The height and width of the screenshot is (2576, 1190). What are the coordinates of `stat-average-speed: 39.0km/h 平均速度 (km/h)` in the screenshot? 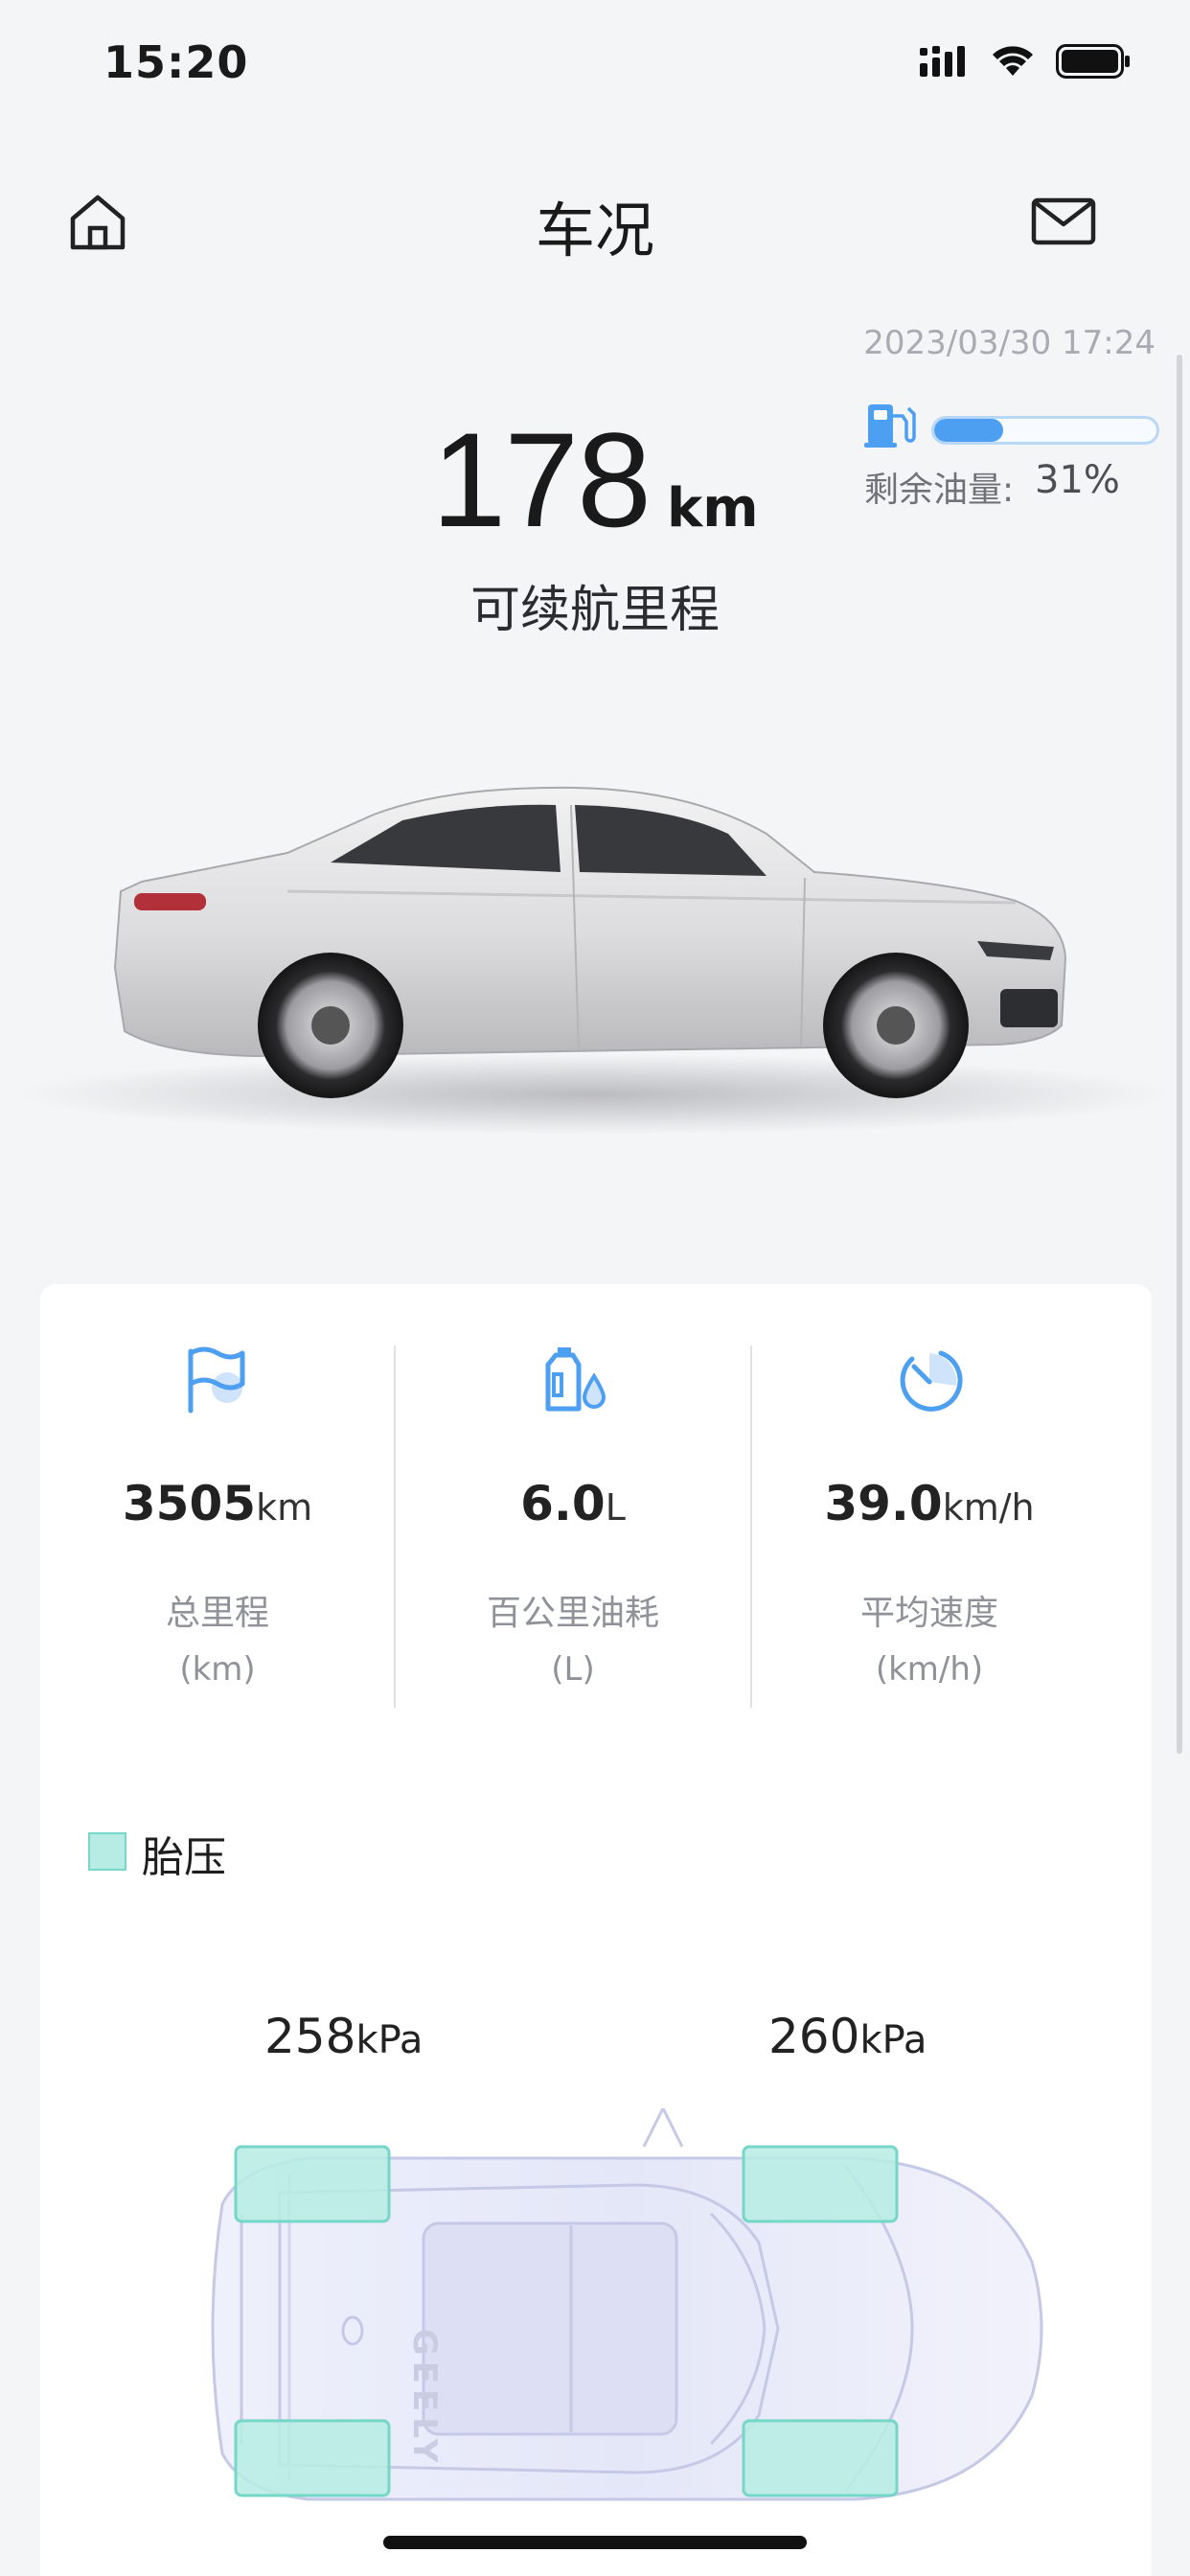 It's located at (930, 1515).